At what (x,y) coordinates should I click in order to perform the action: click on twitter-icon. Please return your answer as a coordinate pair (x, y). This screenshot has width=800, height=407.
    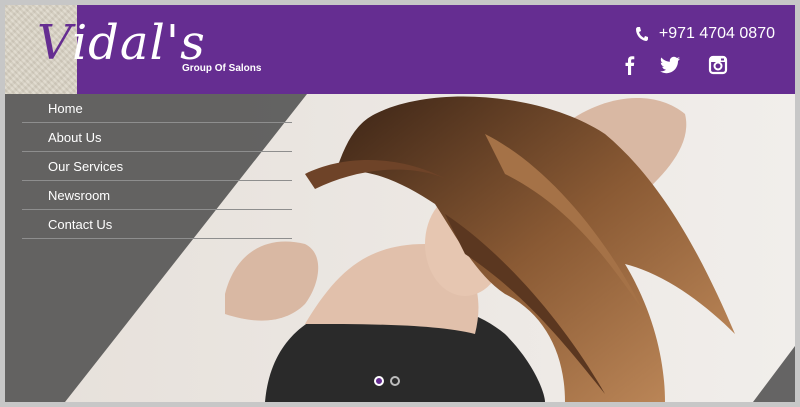
    Looking at the image, I should click on (670, 65).